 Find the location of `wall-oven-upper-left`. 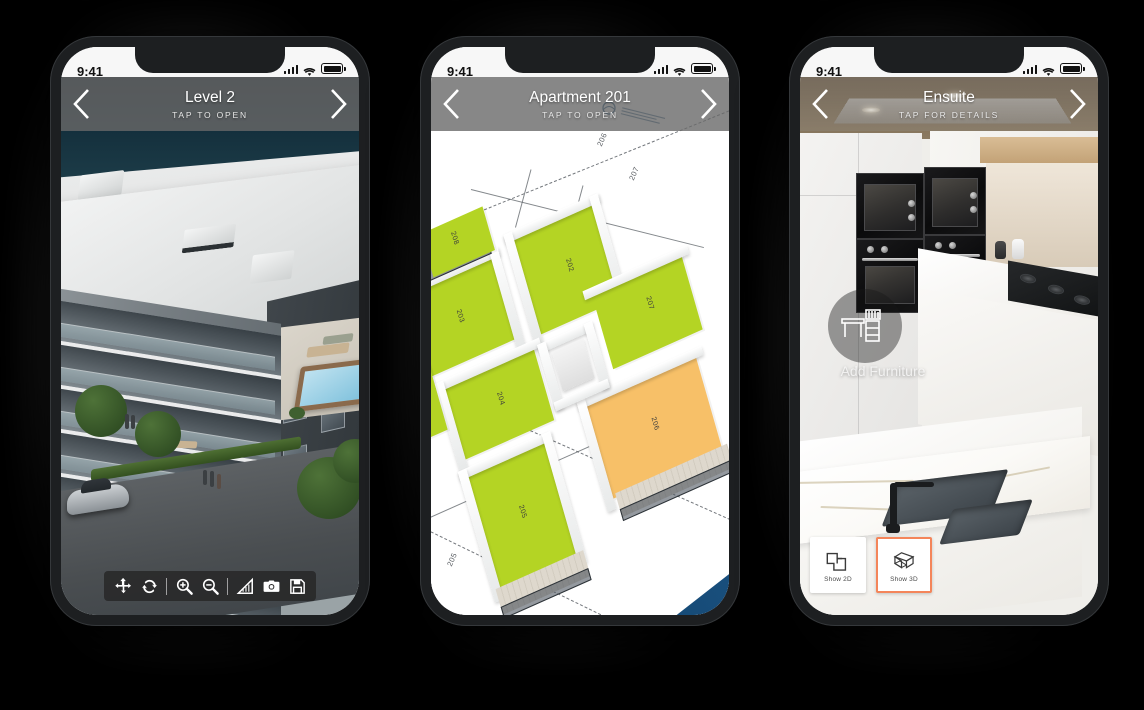

wall-oven-upper-left is located at coordinates (890, 206).